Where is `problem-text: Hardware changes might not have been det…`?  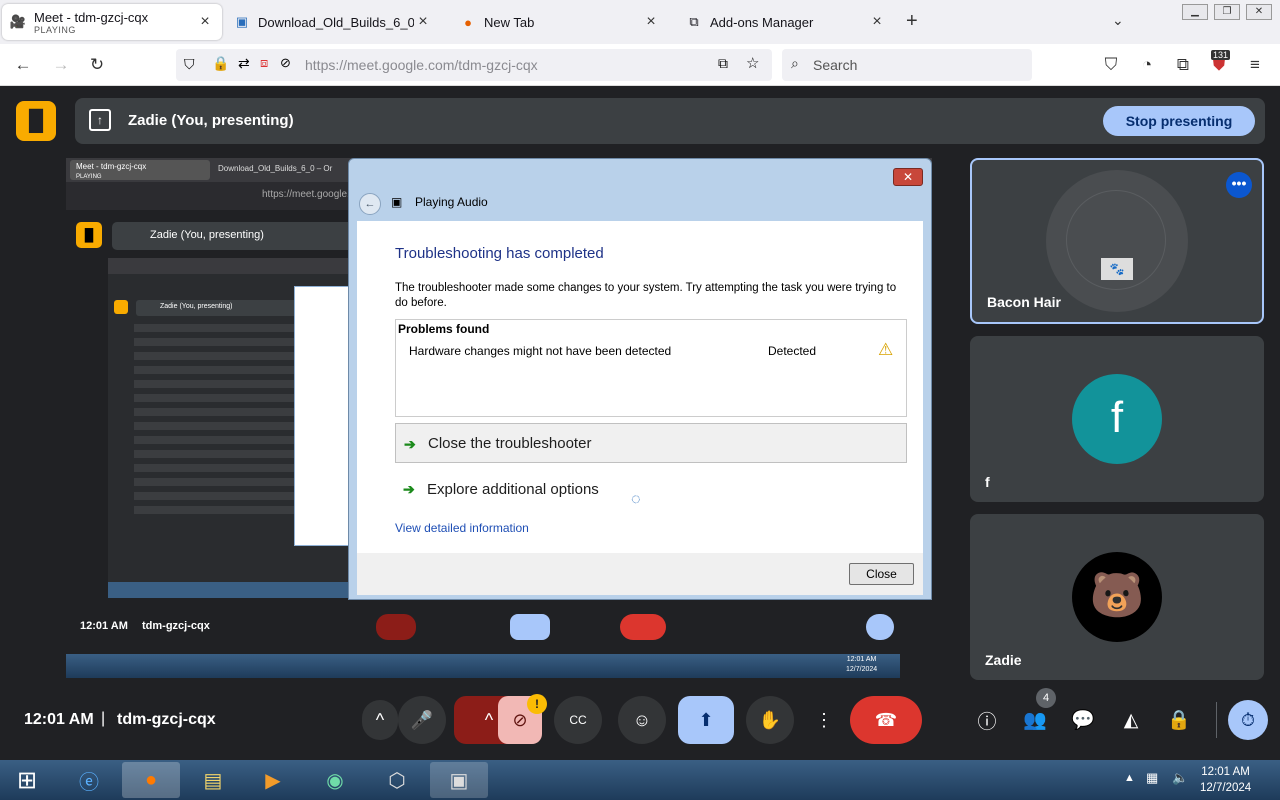 problem-text: Hardware changes might not have been det… is located at coordinates (540, 351).